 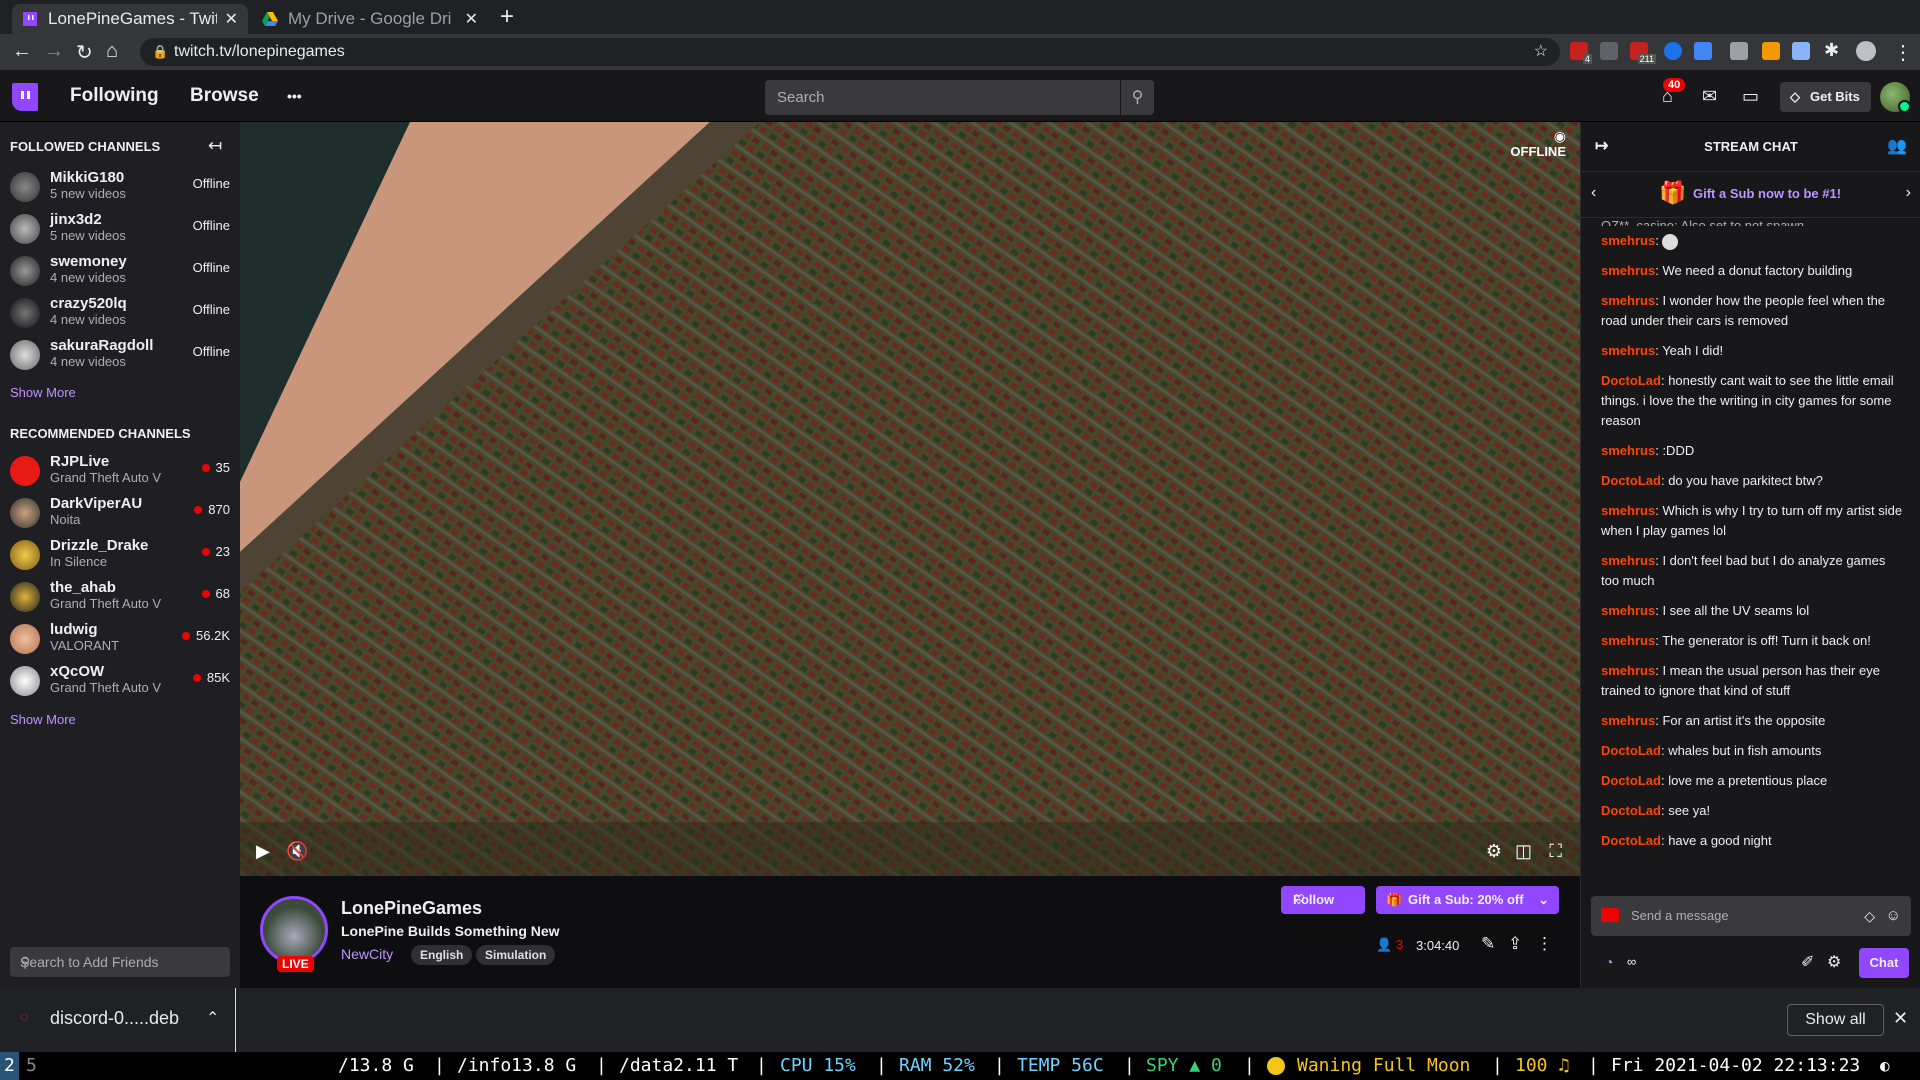 What do you see at coordinates (9, 1066) in the screenshot?
I see `workspace-2: 2` at bounding box center [9, 1066].